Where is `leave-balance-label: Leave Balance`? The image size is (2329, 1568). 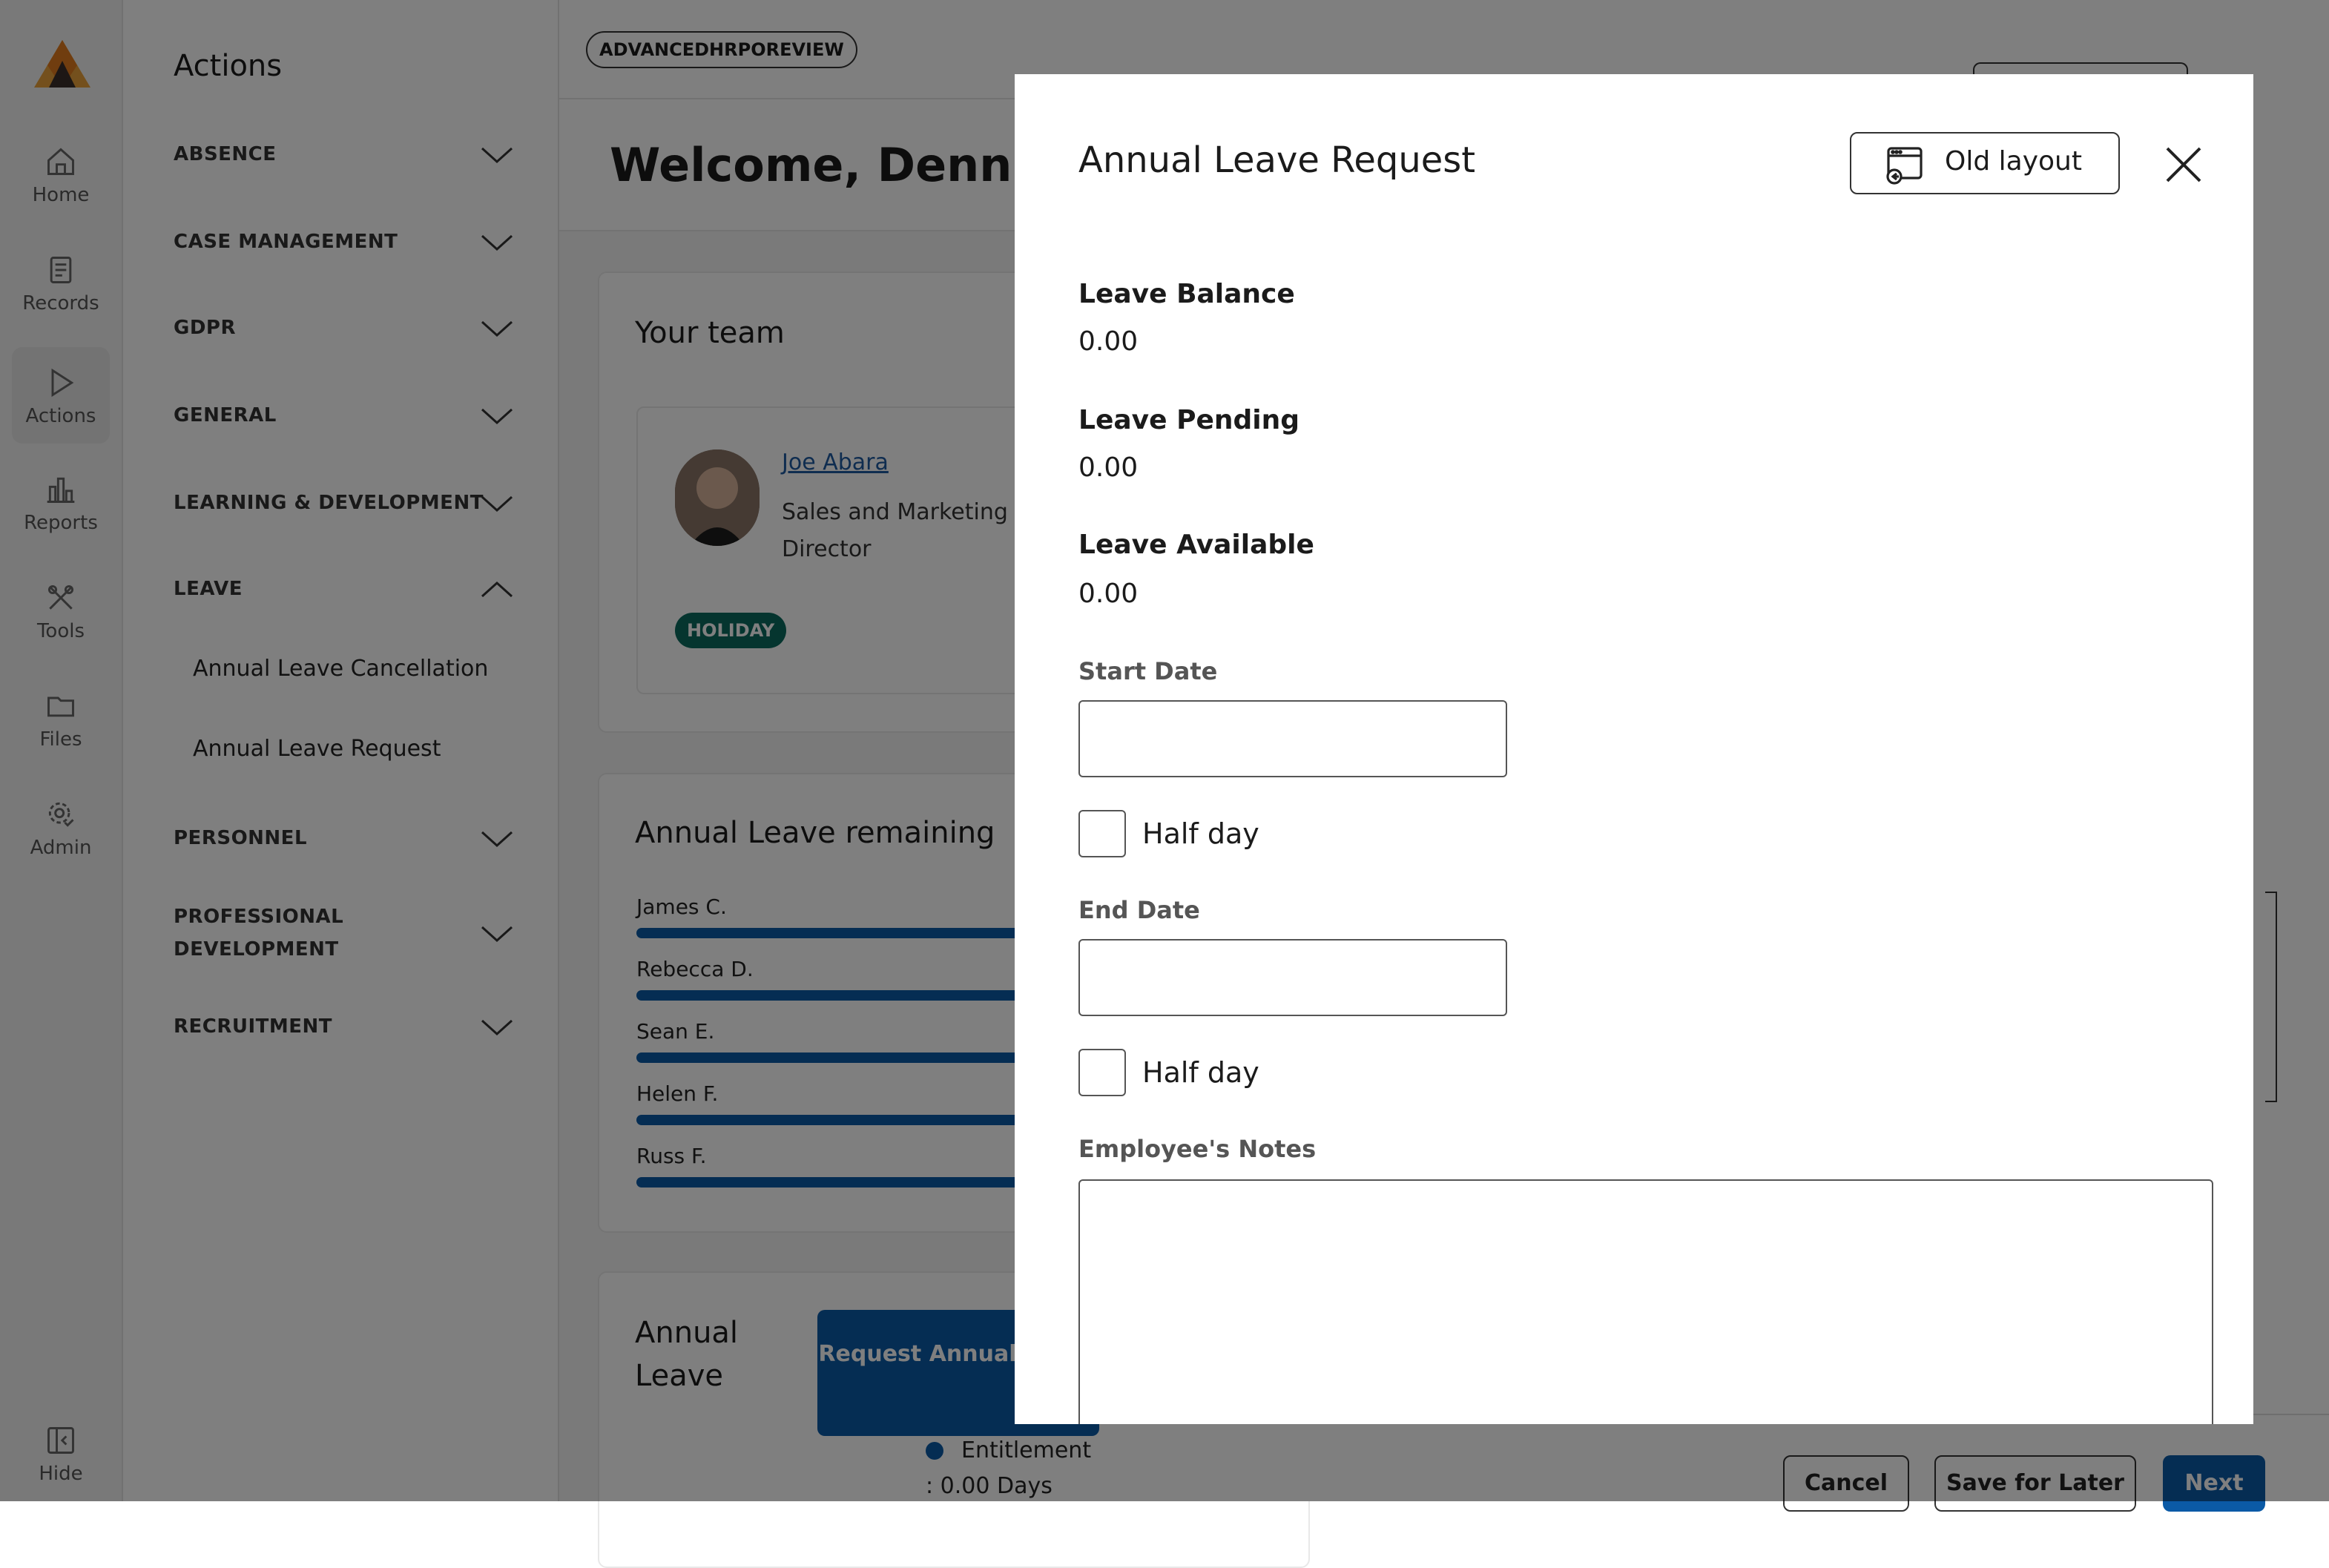
leave-balance-label: Leave Balance is located at coordinates (1186, 294).